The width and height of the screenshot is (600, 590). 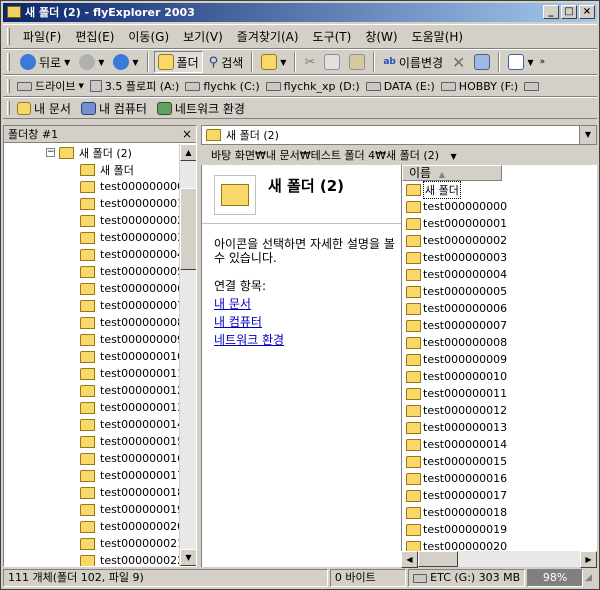 I want to click on menu-window: 창(W), so click(x=381, y=36).